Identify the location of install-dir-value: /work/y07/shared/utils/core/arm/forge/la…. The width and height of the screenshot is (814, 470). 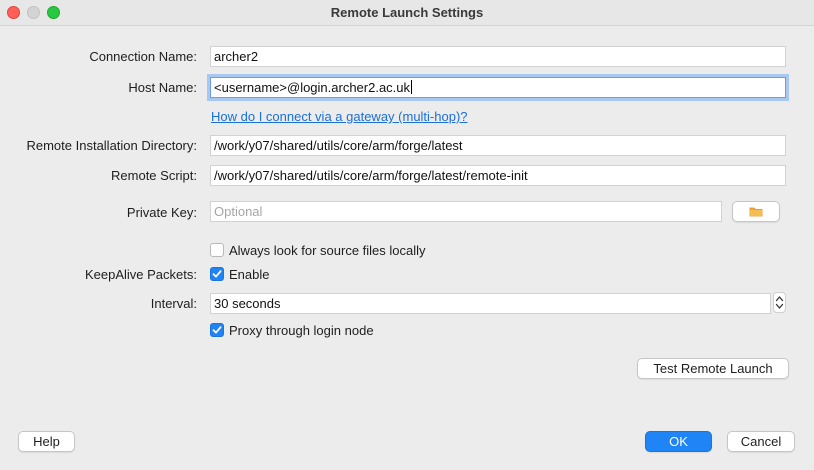
(338, 145).